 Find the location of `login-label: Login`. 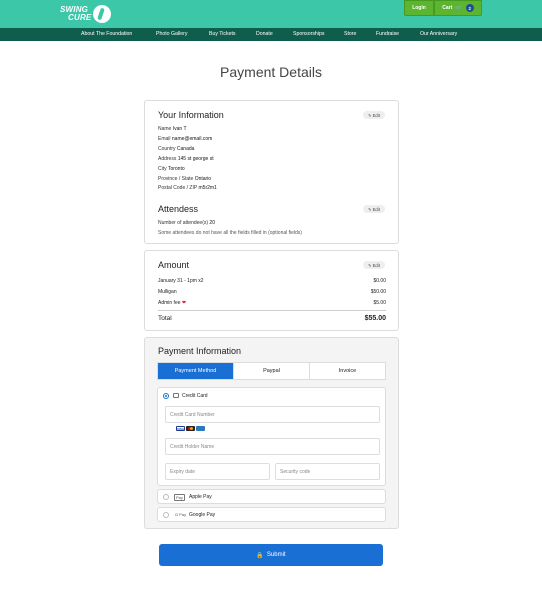

login-label: Login is located at coordinates (419, 8).